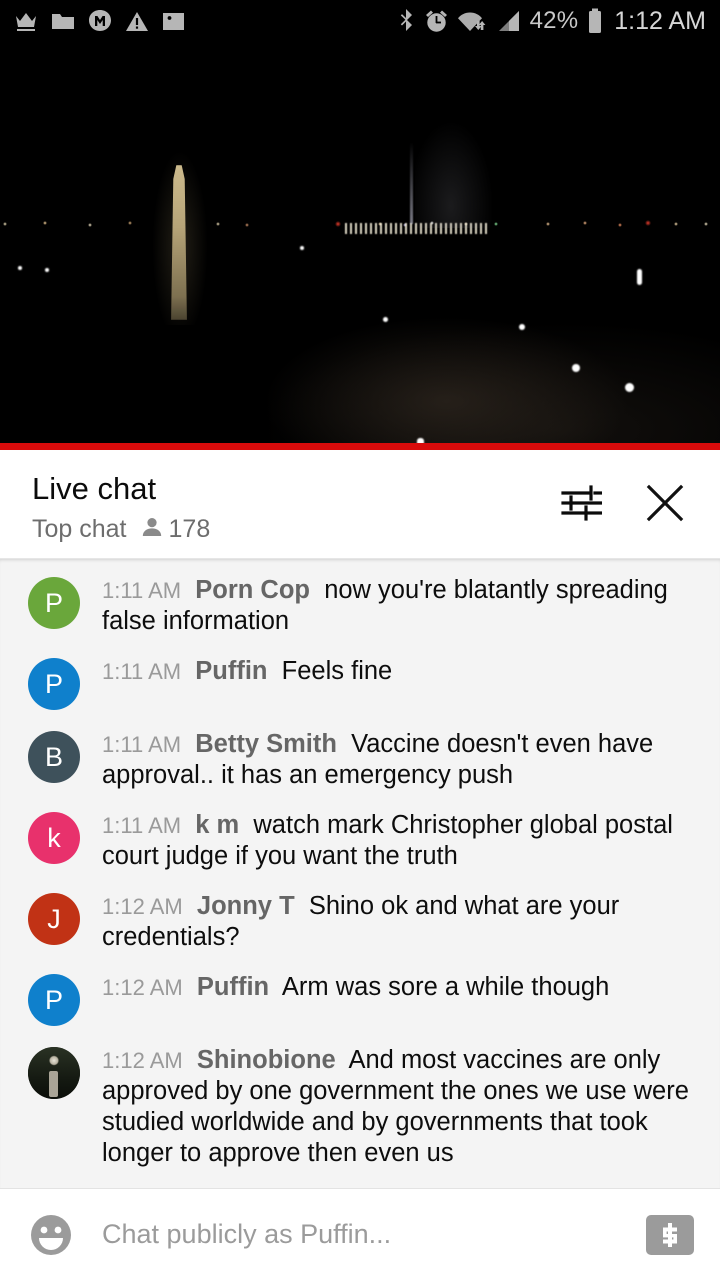 The width and height of the screenshot is (720, 1280). Describe the element at coordinates (665, 503) in the screenshot. I see `close-icon` at that location.